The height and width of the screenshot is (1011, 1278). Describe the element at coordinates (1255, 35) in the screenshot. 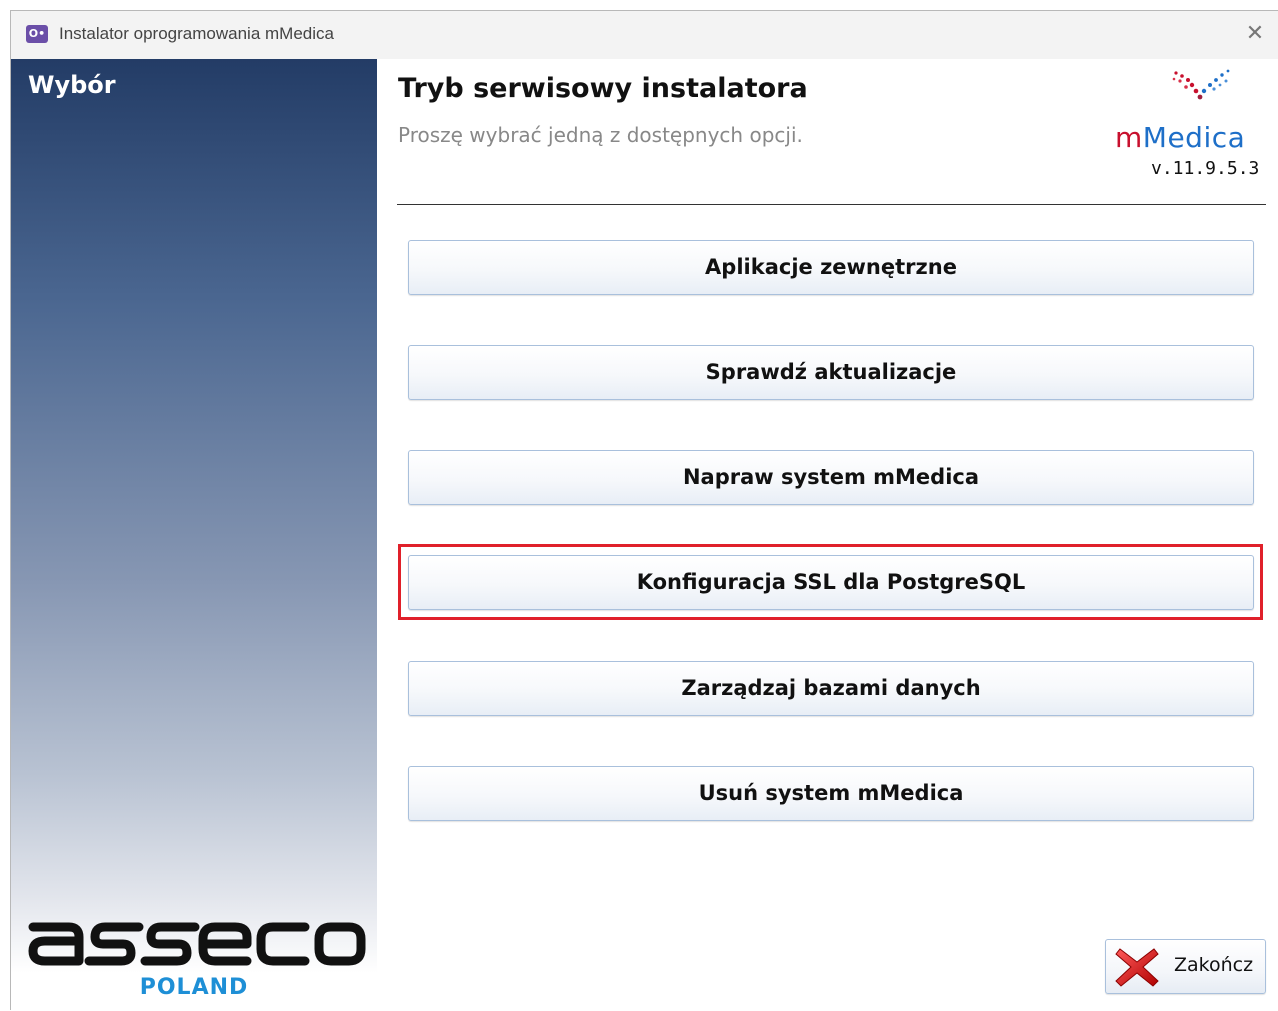

I see `close-button: ✕` at that location.